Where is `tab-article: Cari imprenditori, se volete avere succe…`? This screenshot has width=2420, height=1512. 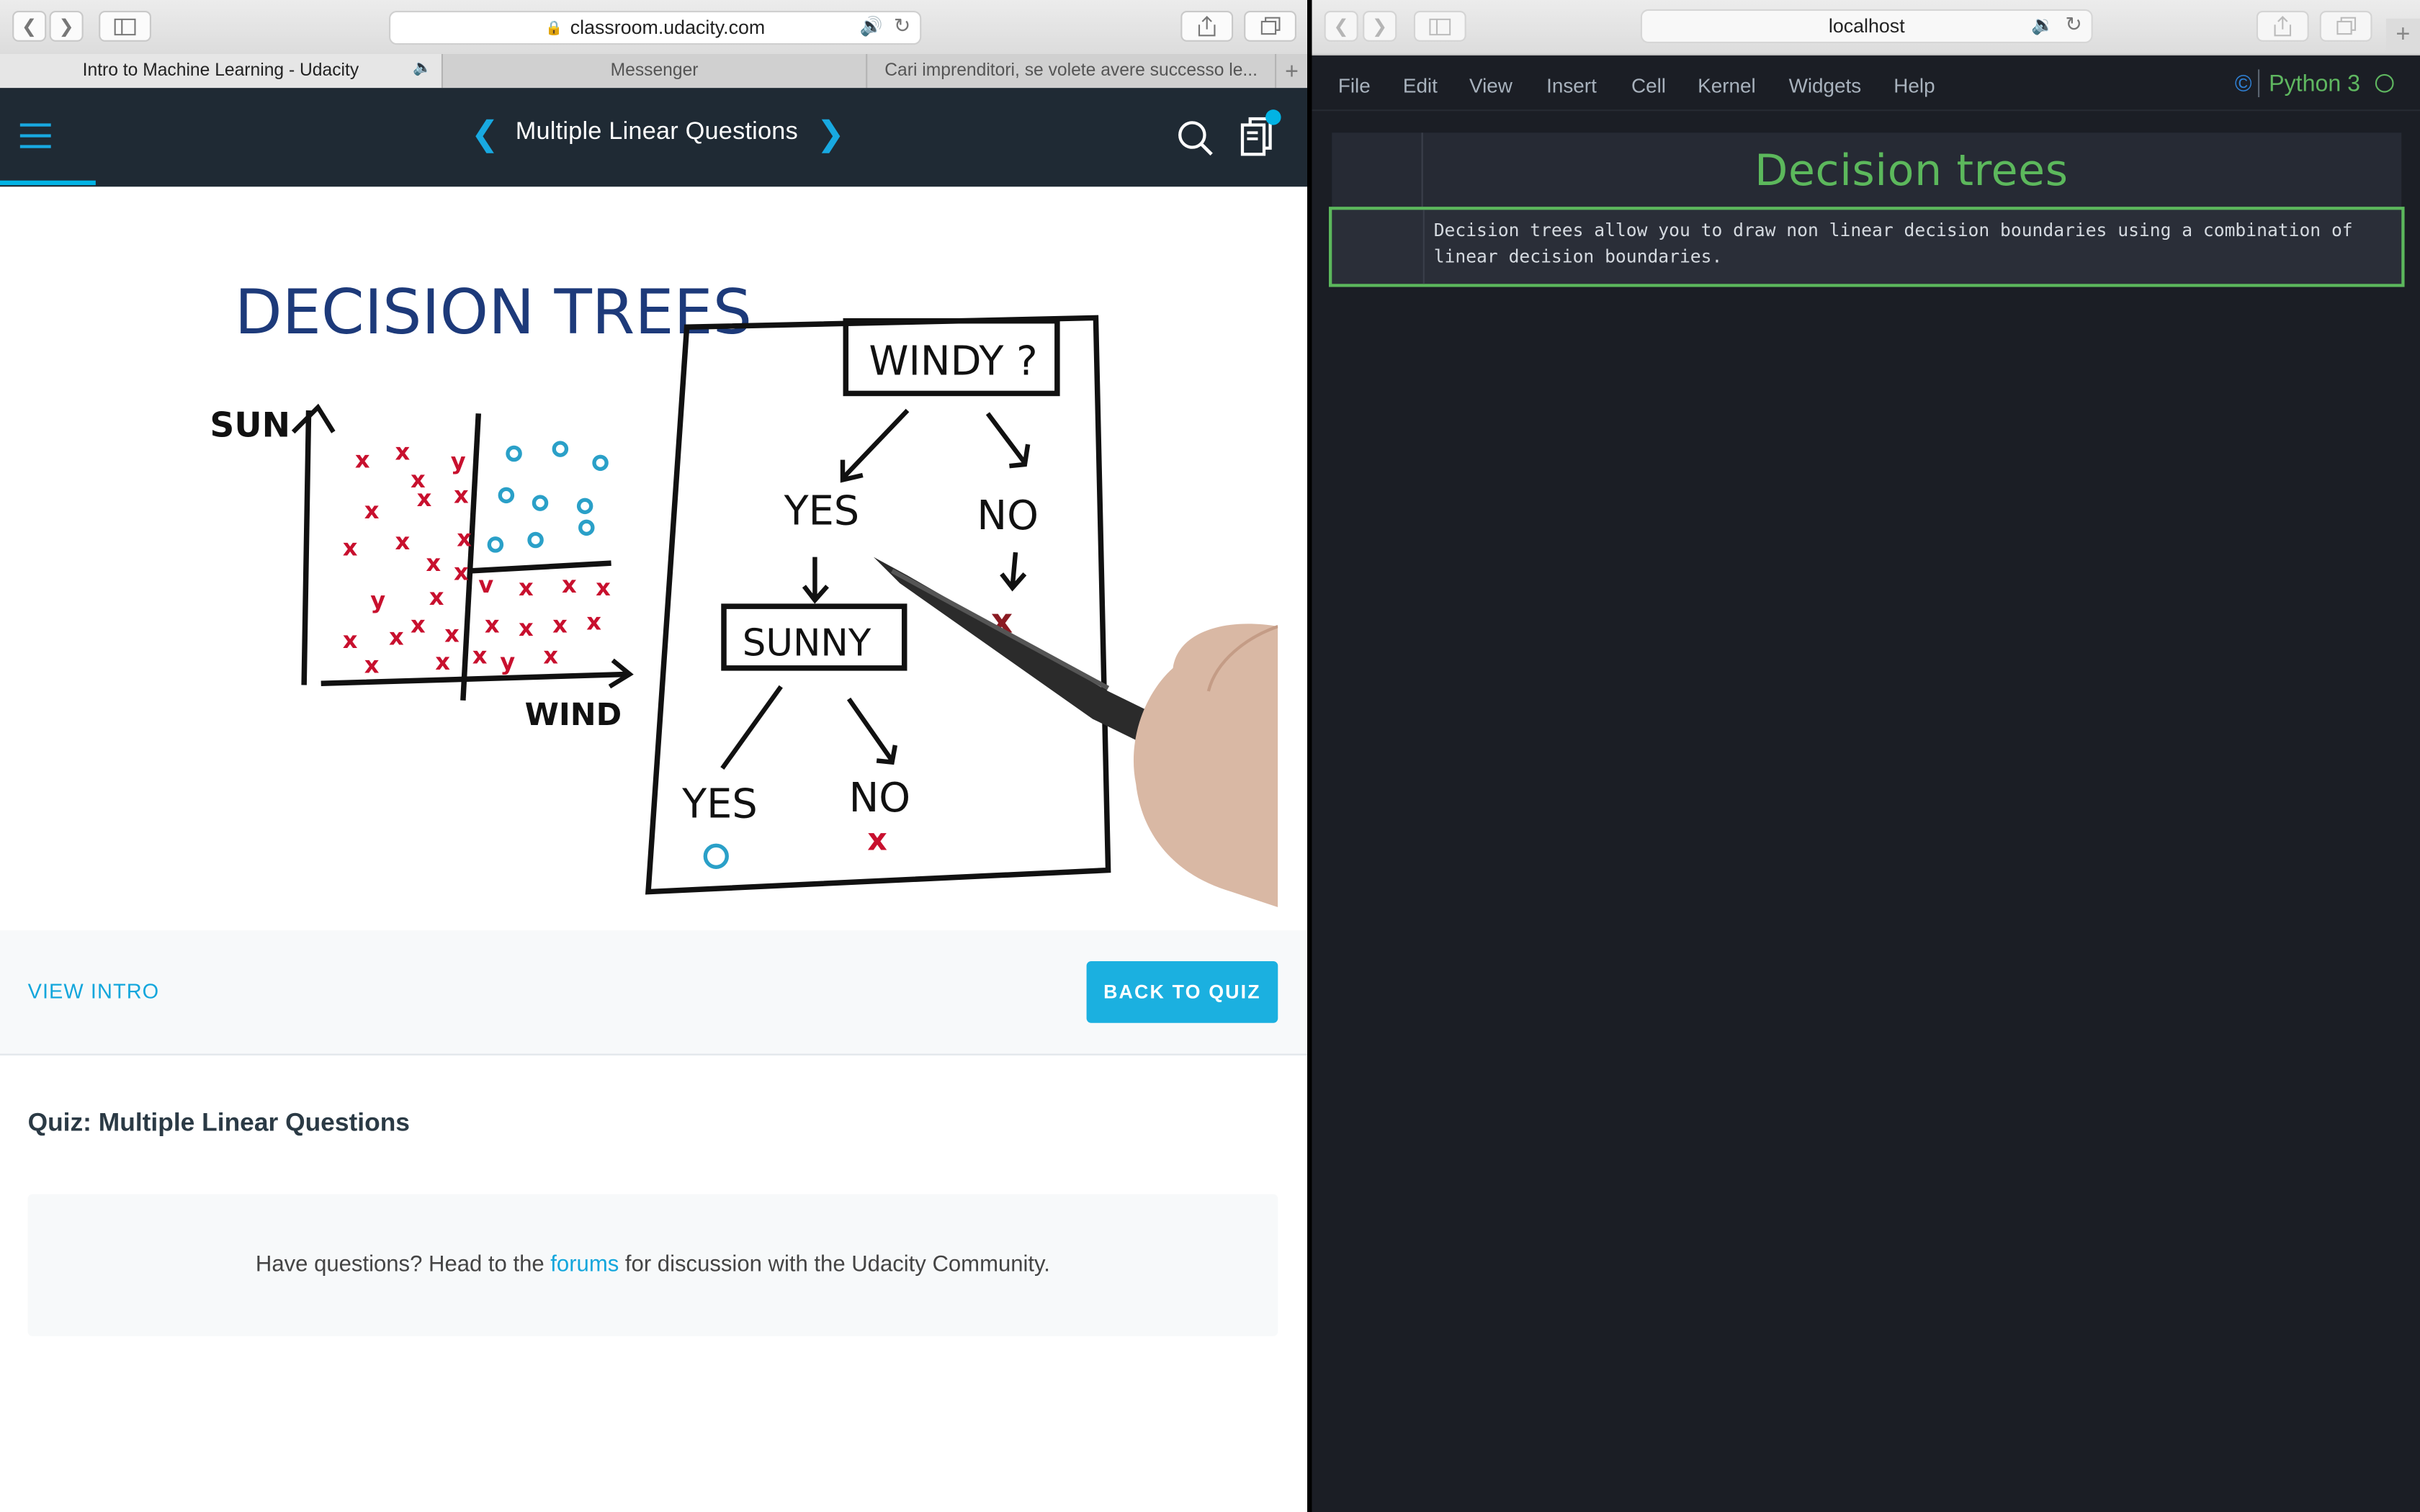 tab-article: Cari imprenditori, se volete avere succe… is located at coordinates (1072, 71).